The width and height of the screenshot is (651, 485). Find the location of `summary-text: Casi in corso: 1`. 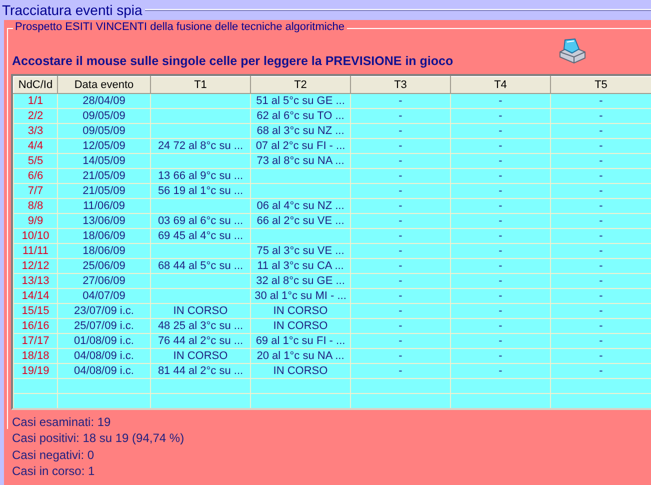

summary-text: Casi in corso: 1 is located at coordinates (53, 471).